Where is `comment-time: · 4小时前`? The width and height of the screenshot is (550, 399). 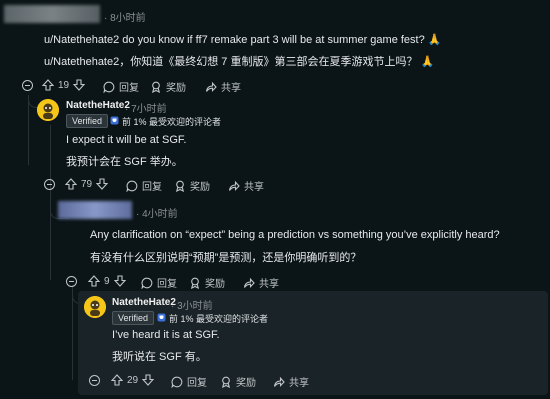
comment-time: · 4小时前 is located at coordinates (157, 214).